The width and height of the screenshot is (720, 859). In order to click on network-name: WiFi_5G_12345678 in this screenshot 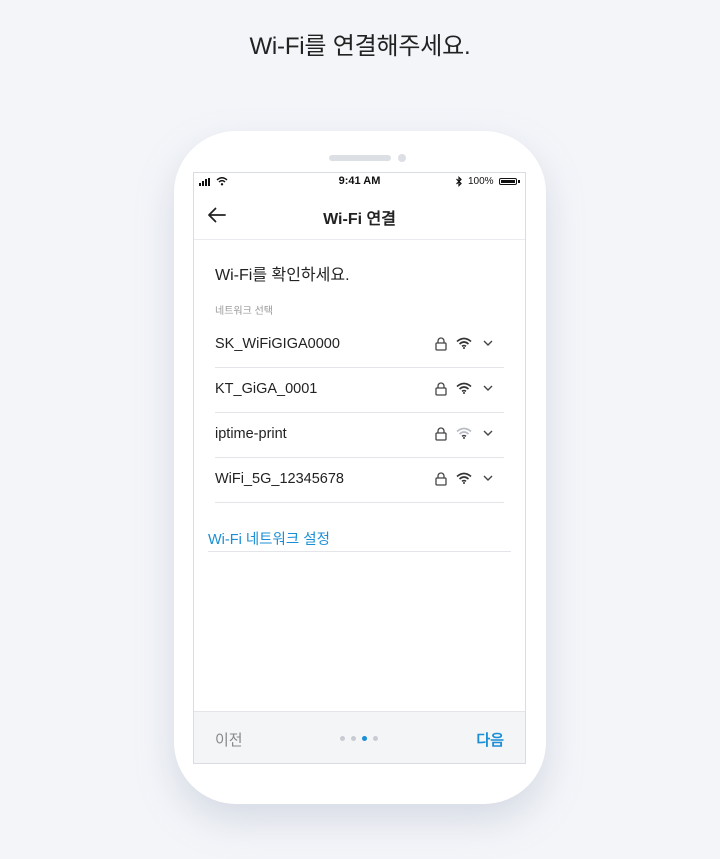, I will do `click(279, 479)`.